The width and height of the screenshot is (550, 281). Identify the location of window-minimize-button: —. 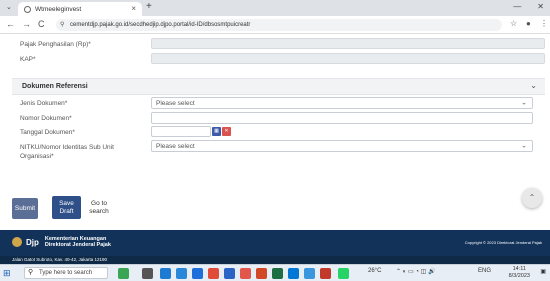
(517, 6).